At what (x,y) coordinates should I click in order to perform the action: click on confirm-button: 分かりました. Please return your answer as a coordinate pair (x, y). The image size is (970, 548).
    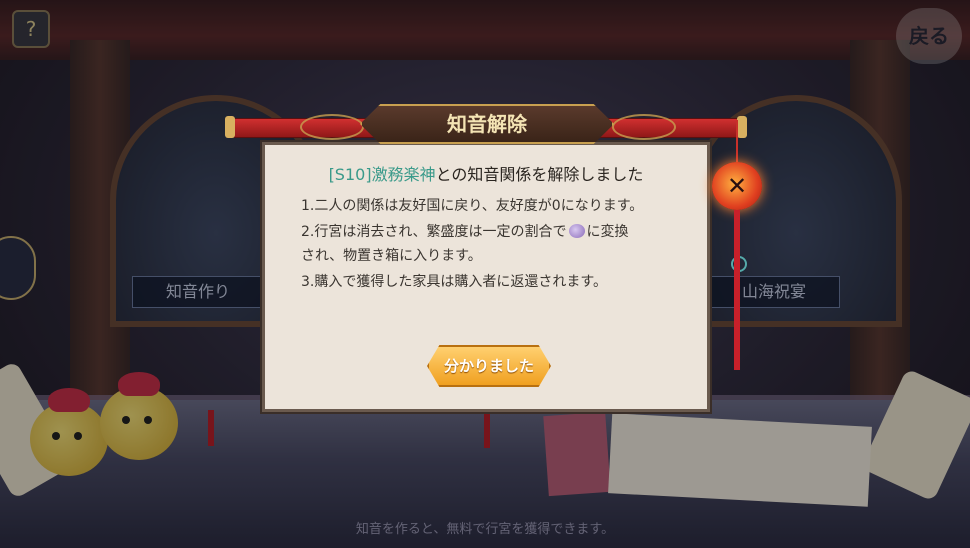
    Looking at the image, I should click on (489, 366).